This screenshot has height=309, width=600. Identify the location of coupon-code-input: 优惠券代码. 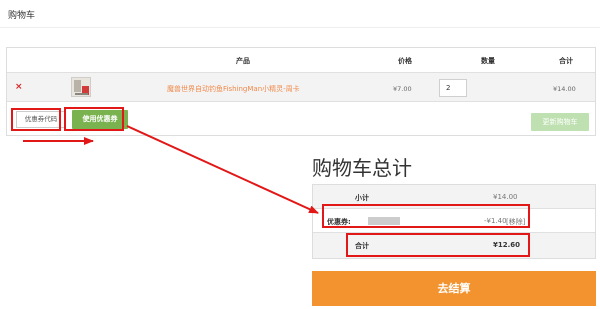
(41, 119).